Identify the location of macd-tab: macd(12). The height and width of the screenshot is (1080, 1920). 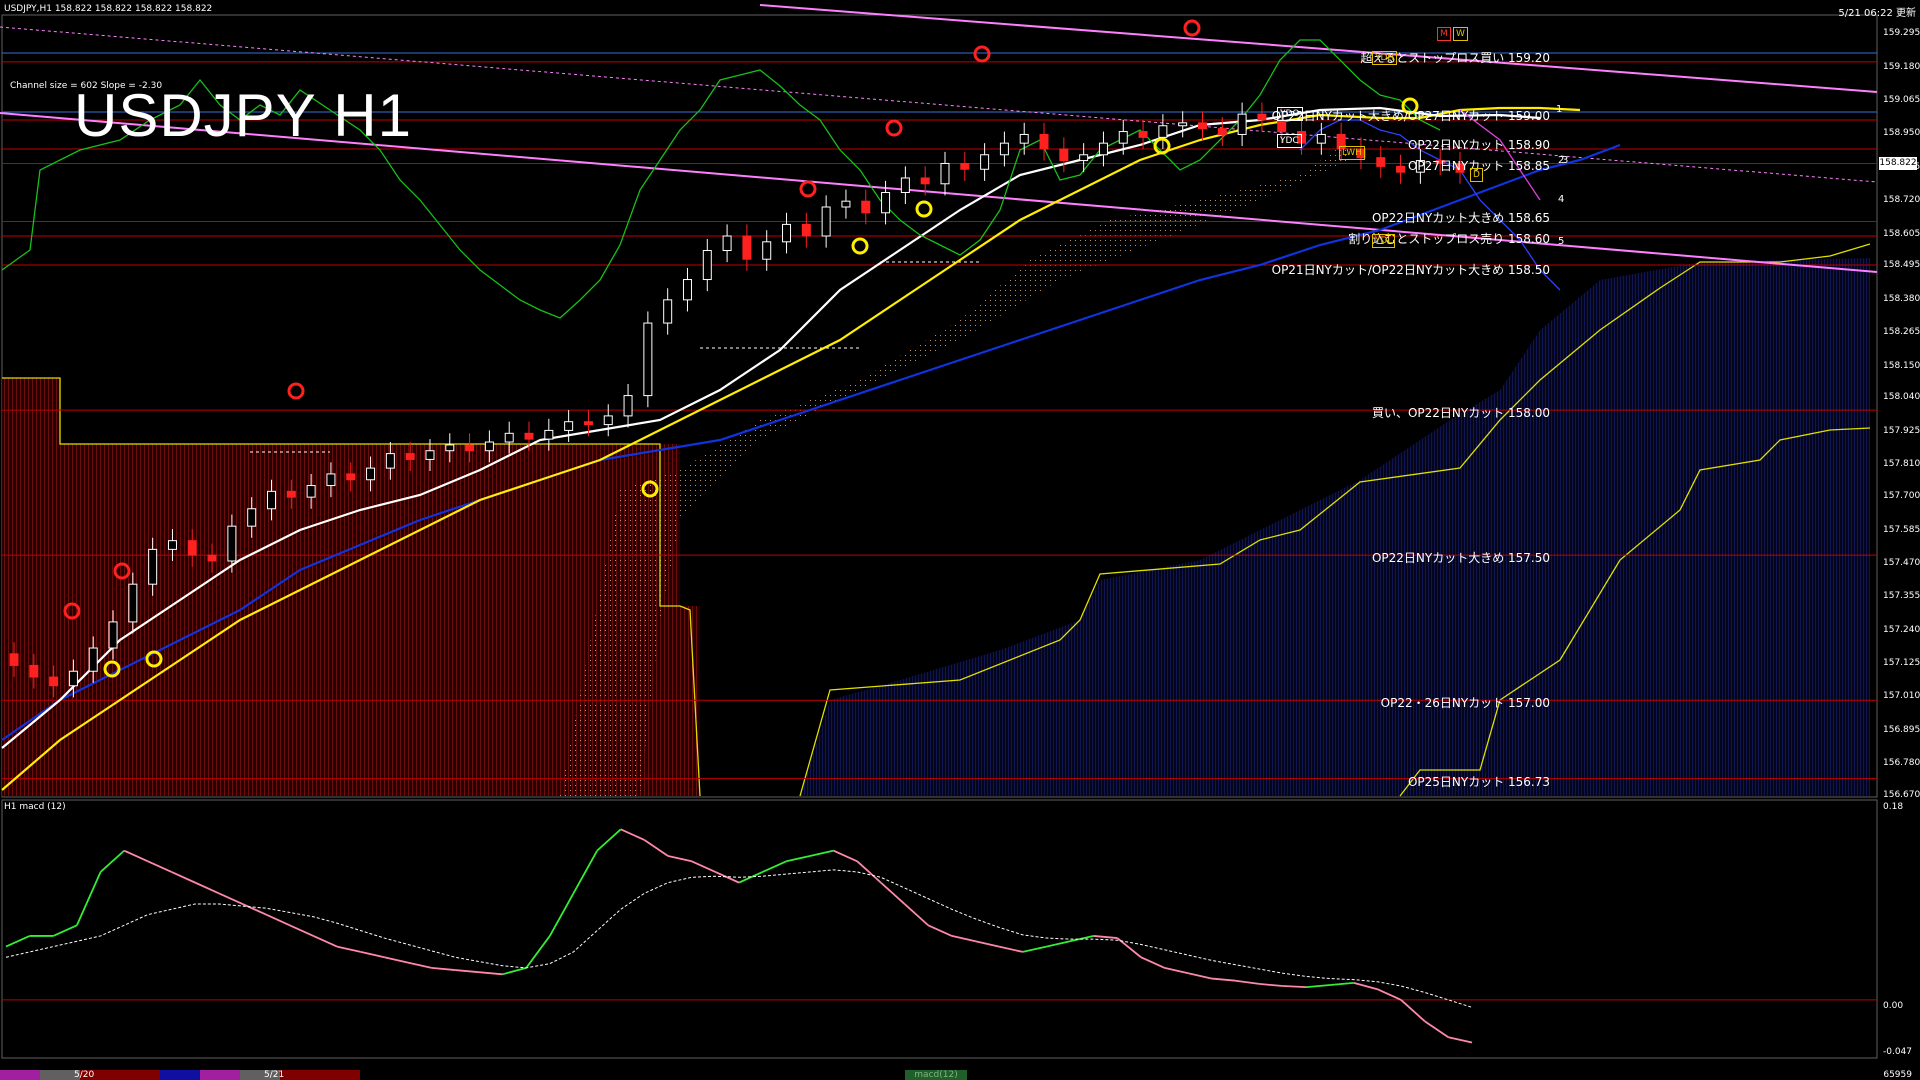
(936, 1075).